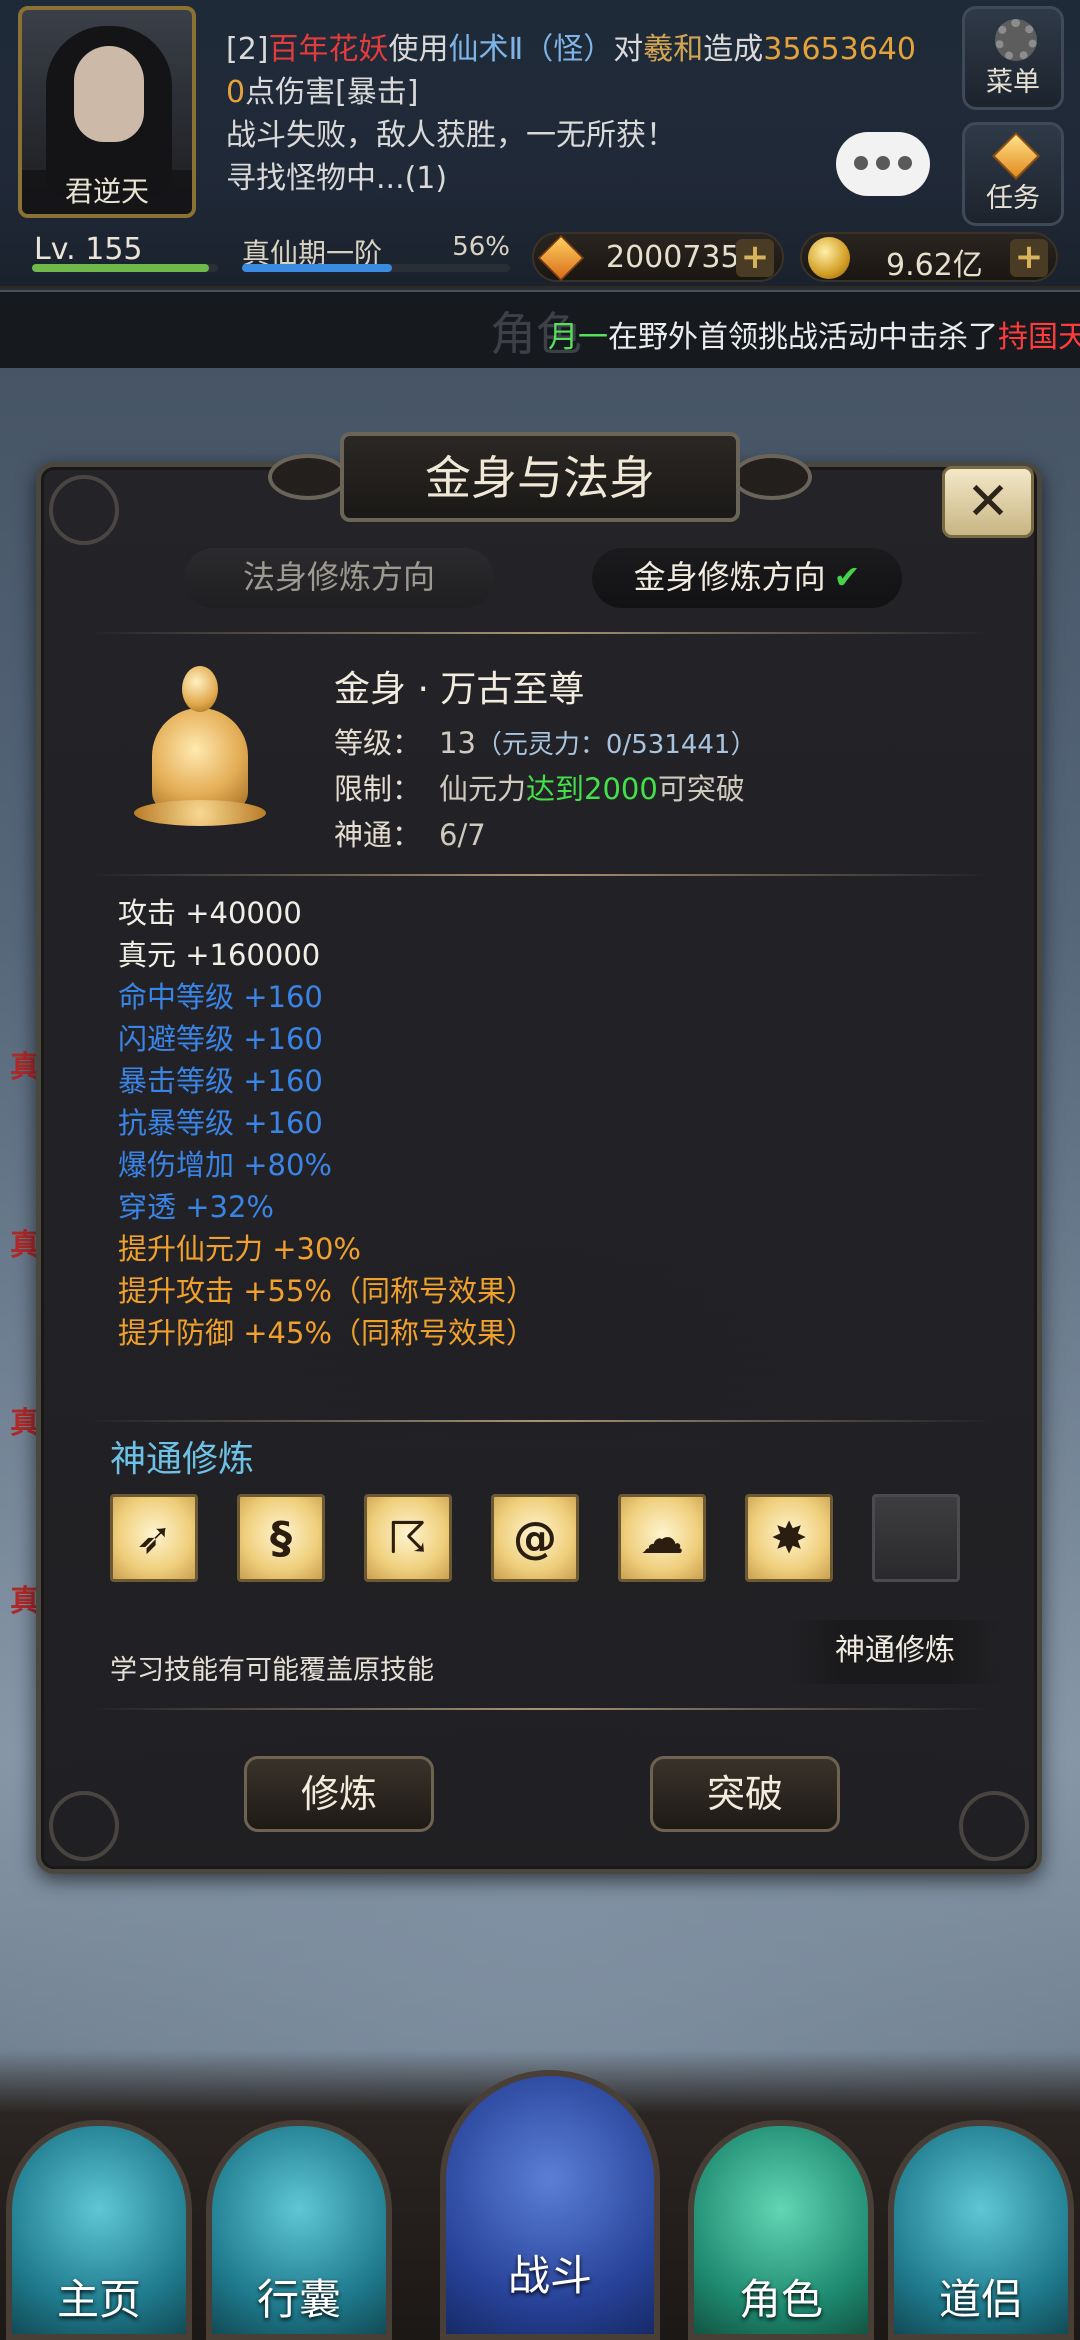 The image size is (1080, 2340). Describe the element at coordinates (326, 1333) in the screenshot. I see `attribute-row: 提升防御 +45%（同称号效果）` at that location.